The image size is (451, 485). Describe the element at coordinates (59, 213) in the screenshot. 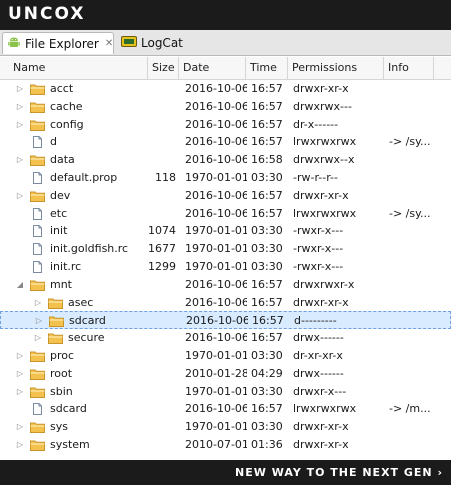

I see `file-name: etc` at that location.